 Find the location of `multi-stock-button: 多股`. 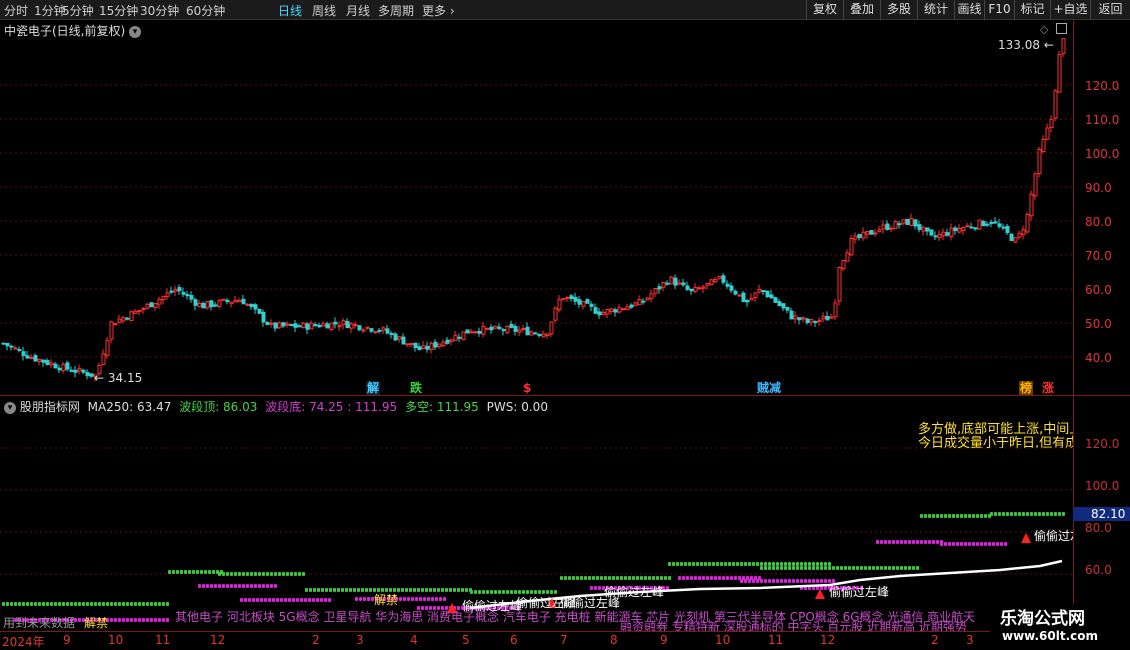

multi-stock-button: 多股 is located at coordinates (898, 10).